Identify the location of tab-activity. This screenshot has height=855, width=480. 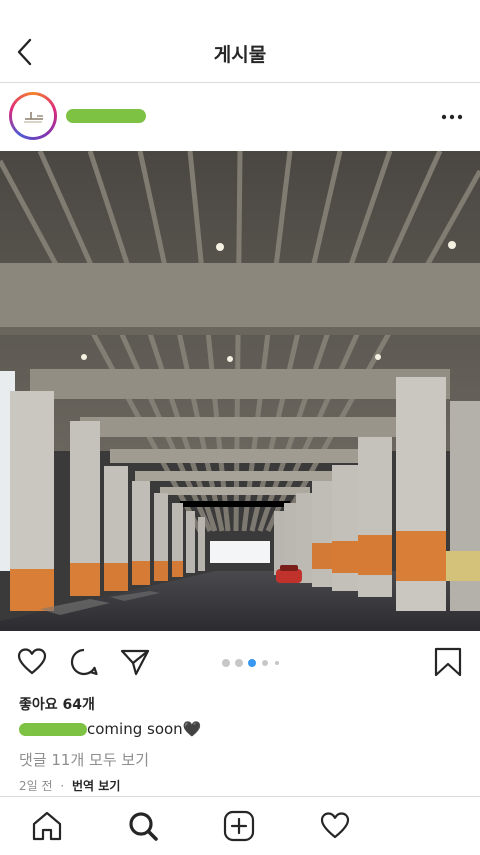
(335, 826).